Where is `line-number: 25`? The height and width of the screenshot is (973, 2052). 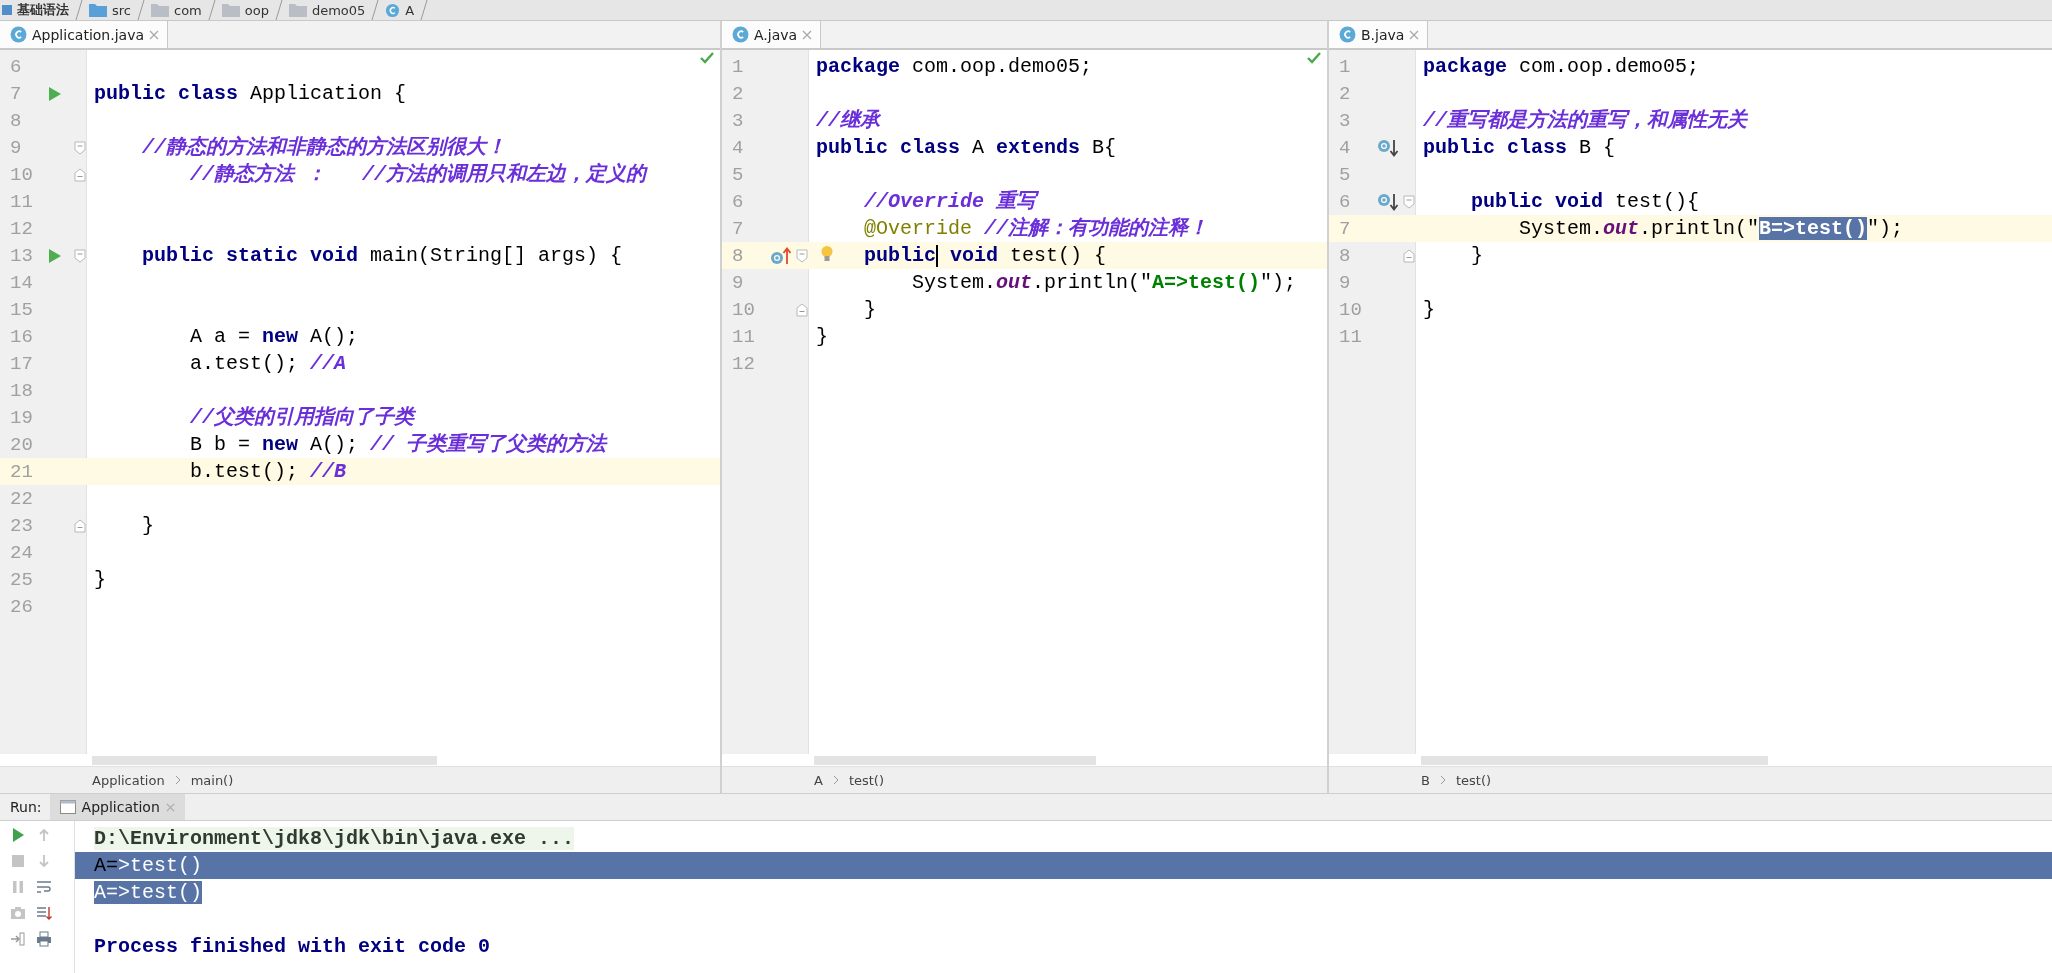
line-number: 25 is located at coordinates (21, 579).